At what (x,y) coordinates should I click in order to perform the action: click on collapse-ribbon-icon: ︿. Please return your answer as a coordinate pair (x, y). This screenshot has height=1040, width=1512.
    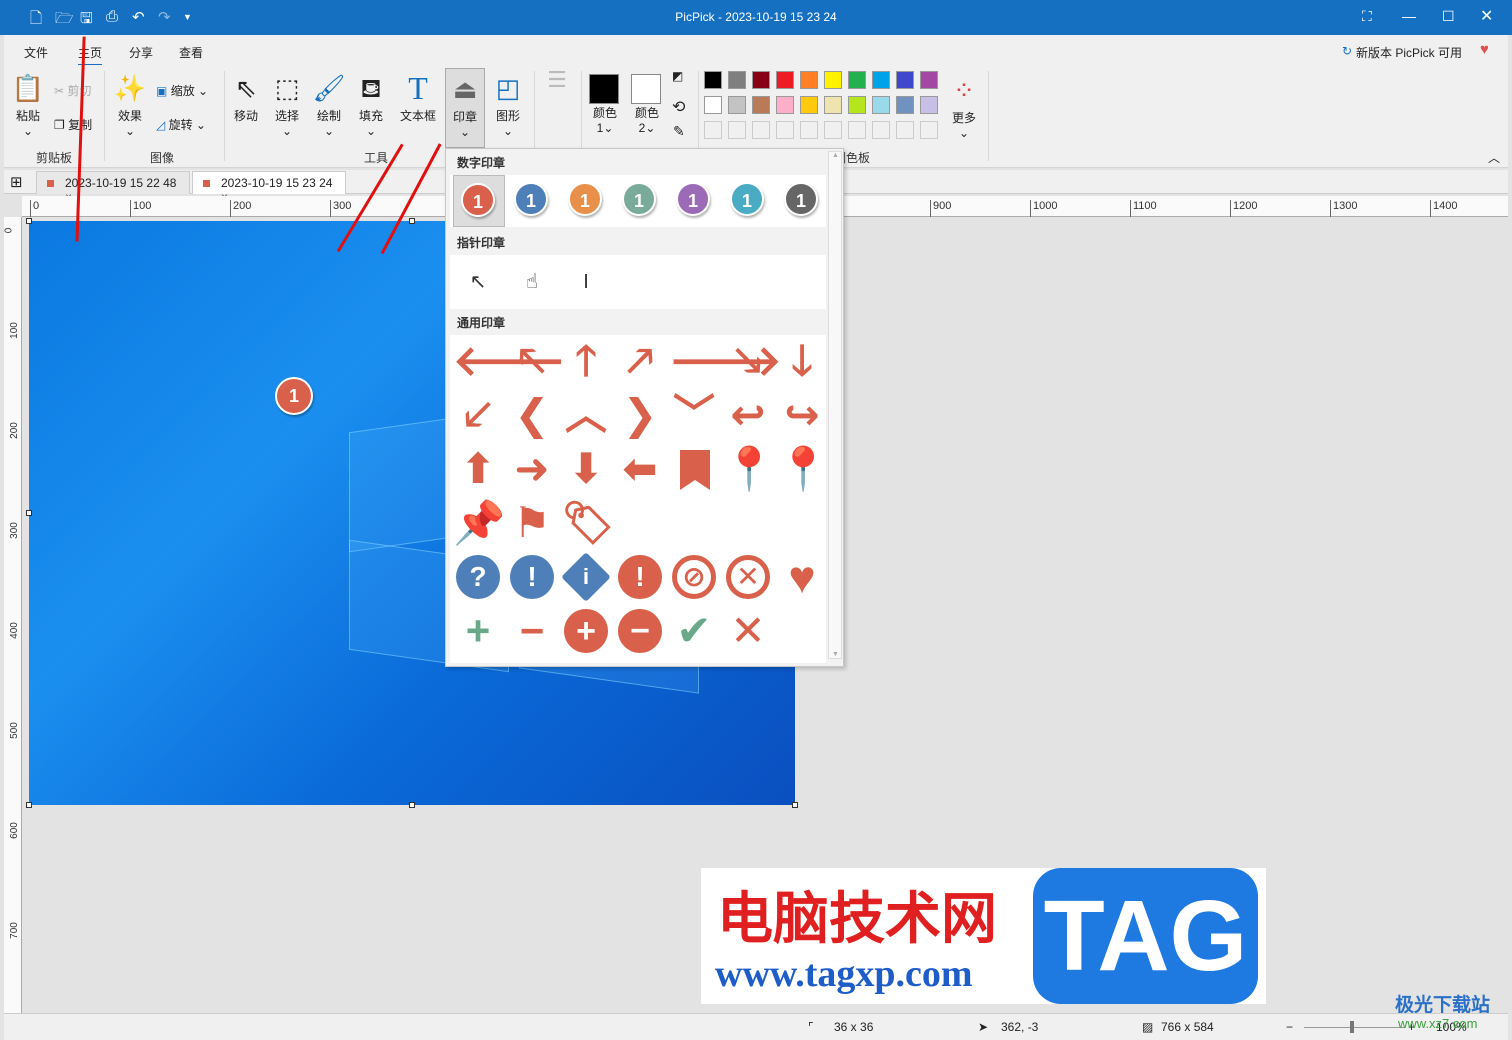
    Looking at the image, I should click on (1494, 157).